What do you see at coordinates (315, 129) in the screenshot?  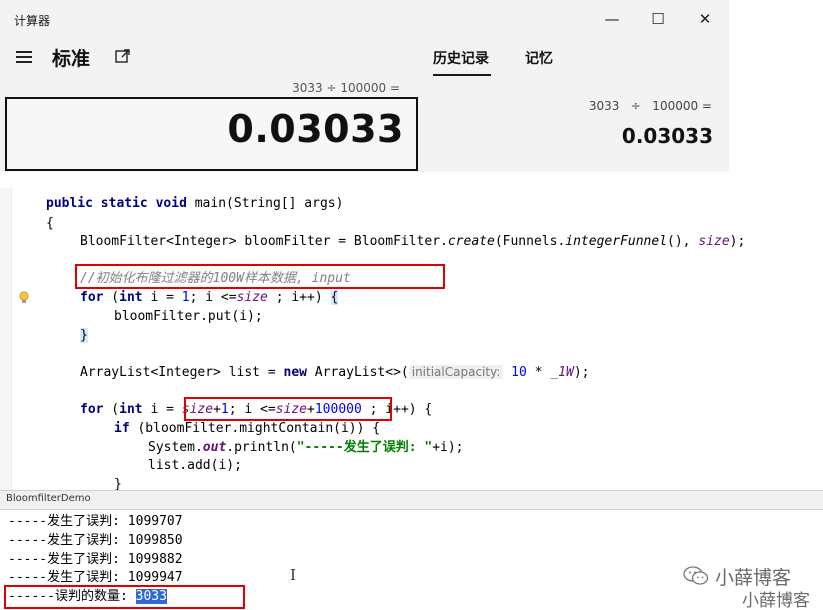 I see `result-value: 0.03033` at bounding box center [315, 129].